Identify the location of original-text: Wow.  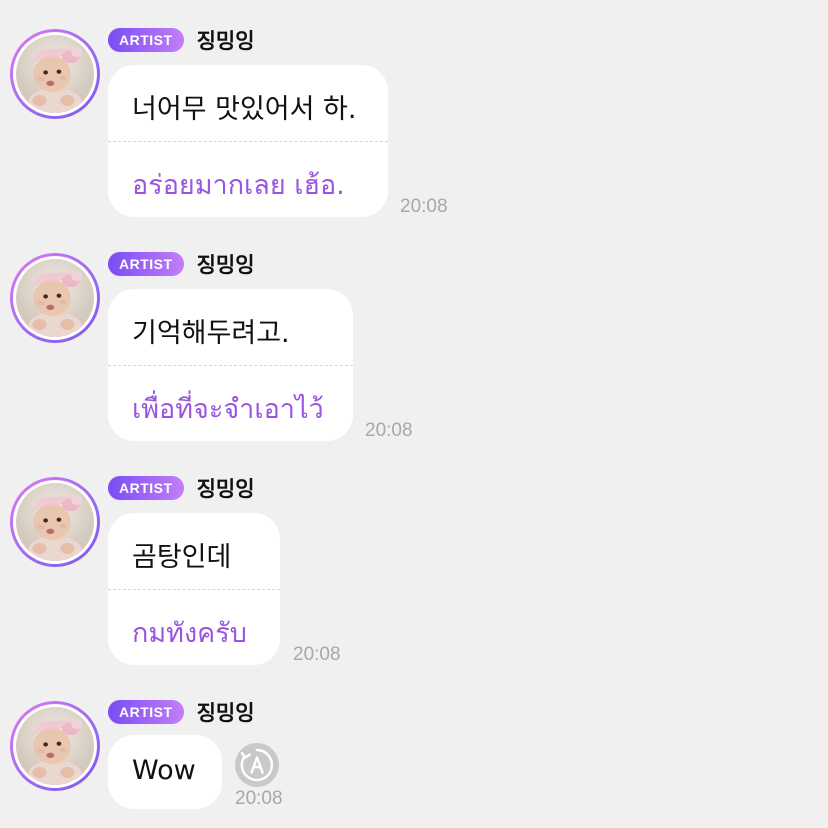
(164, 770).